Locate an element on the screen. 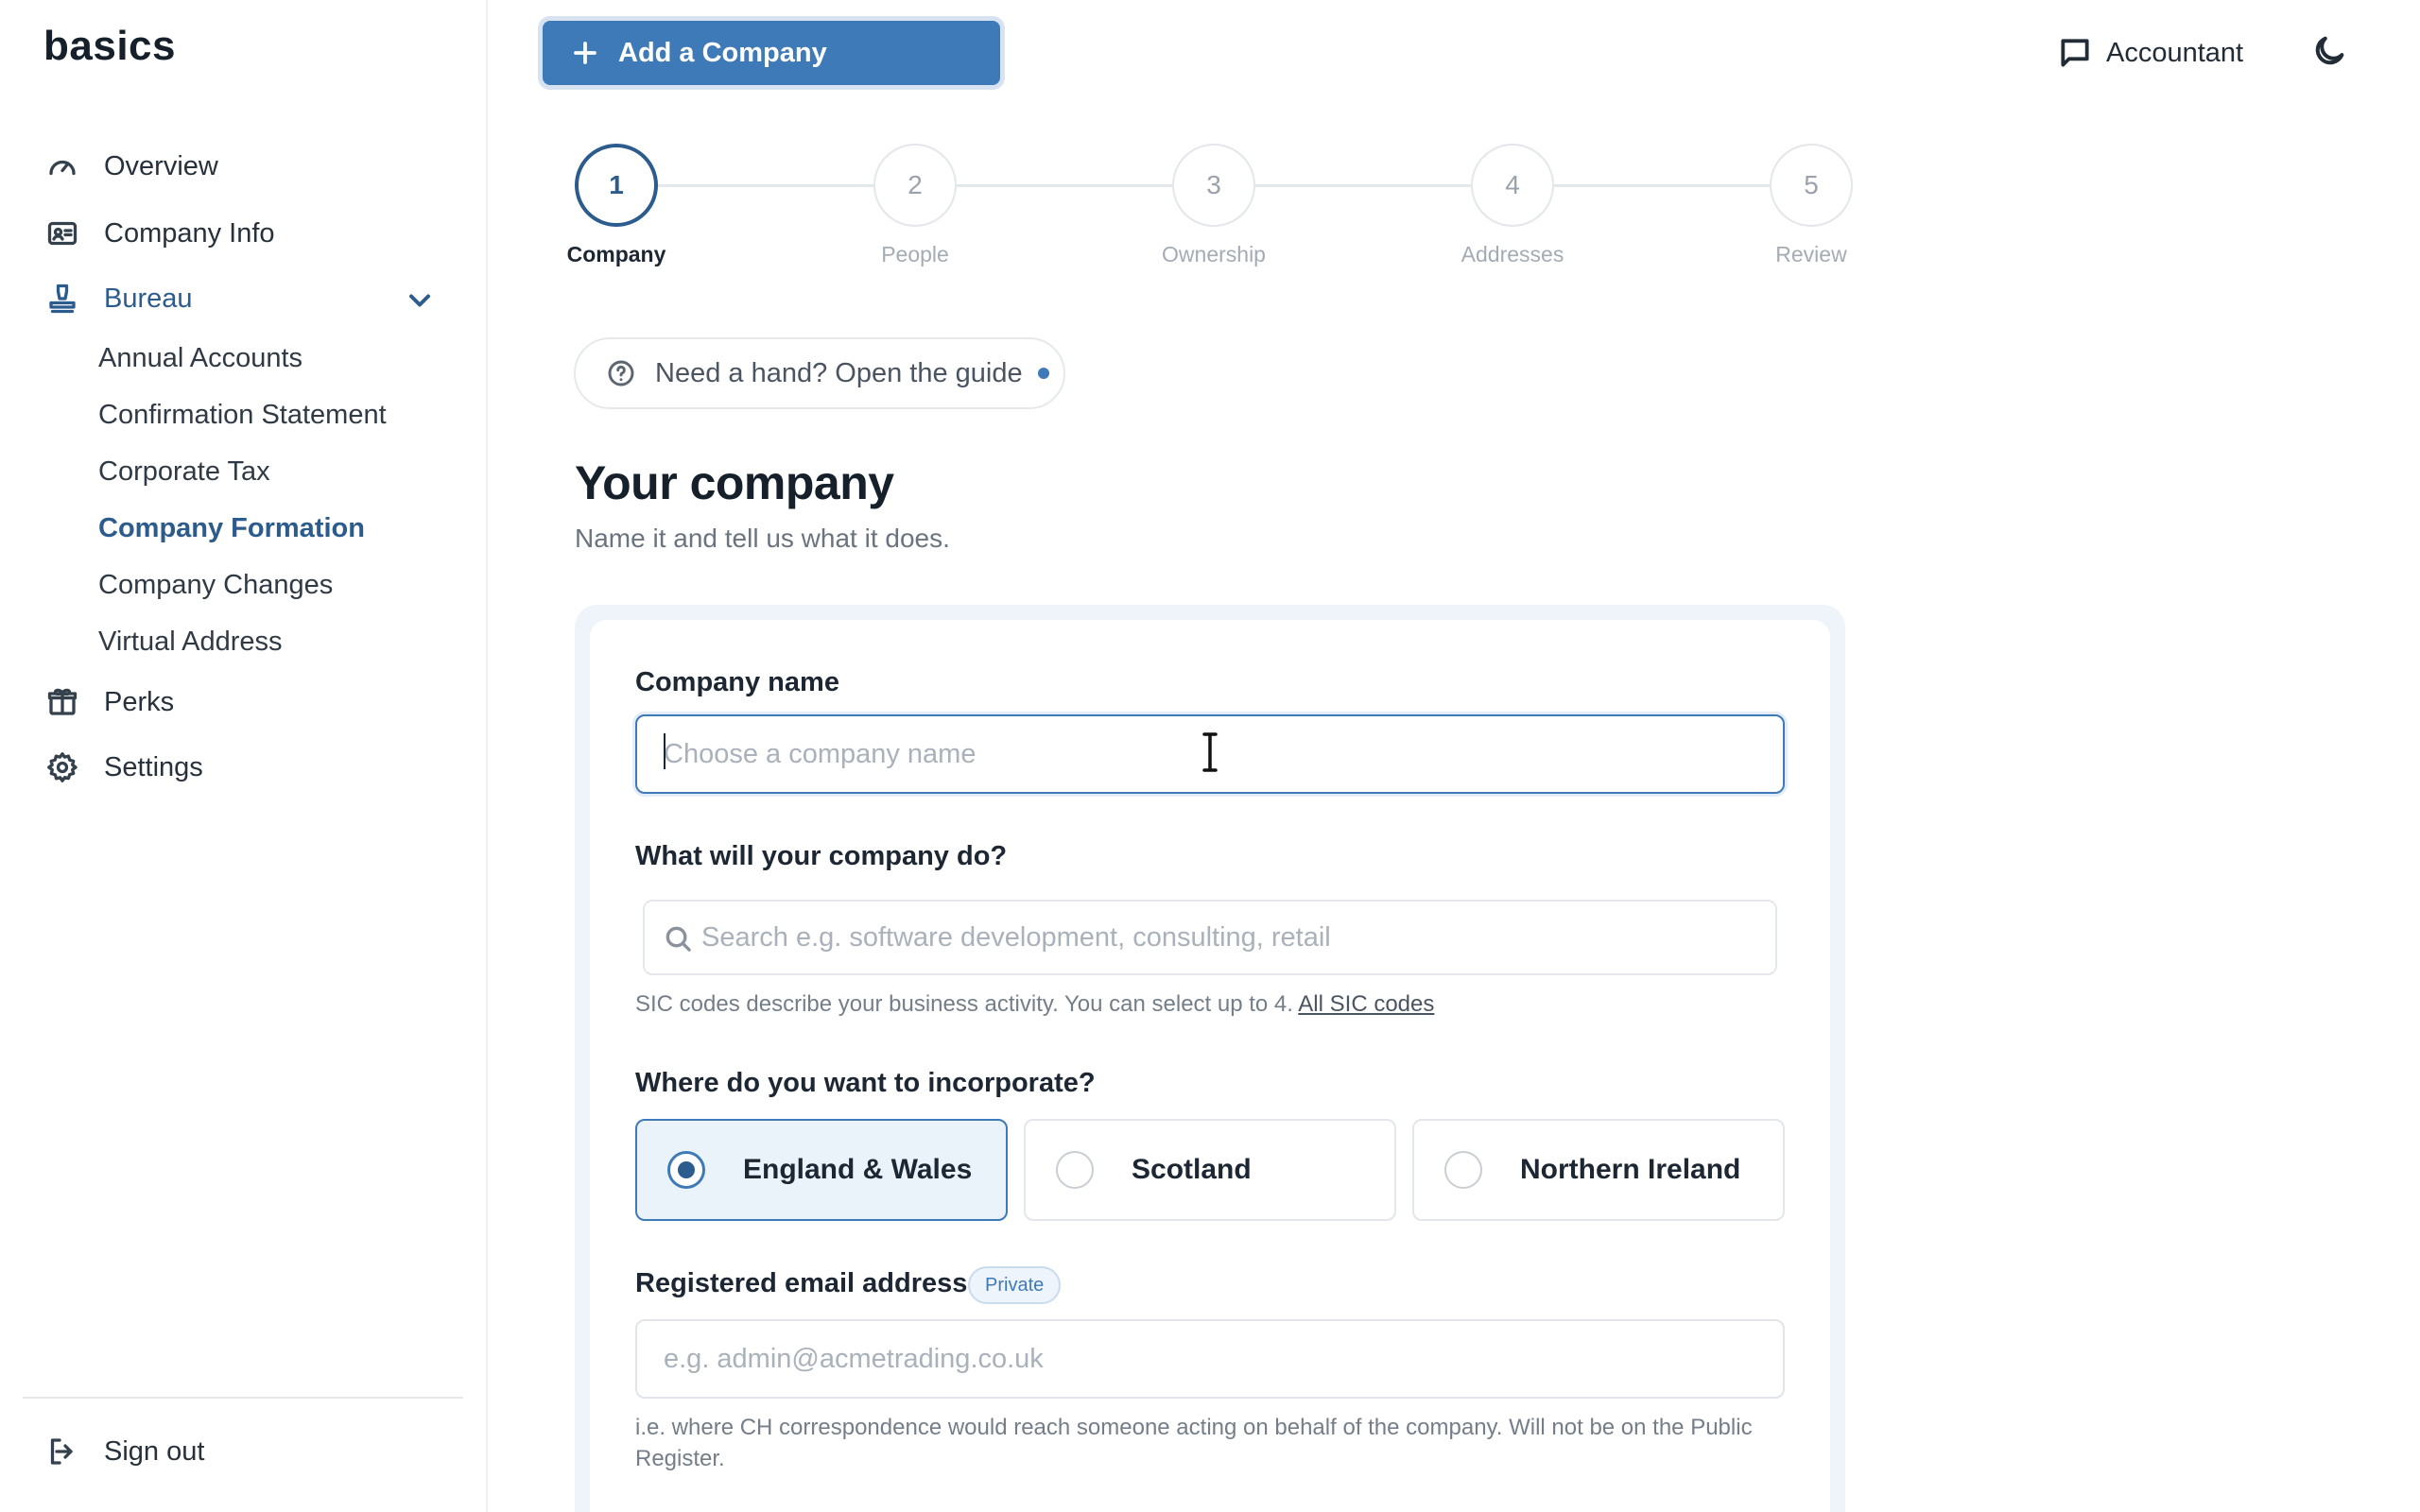  sic-search-field is located at coordinates (1210, 937).